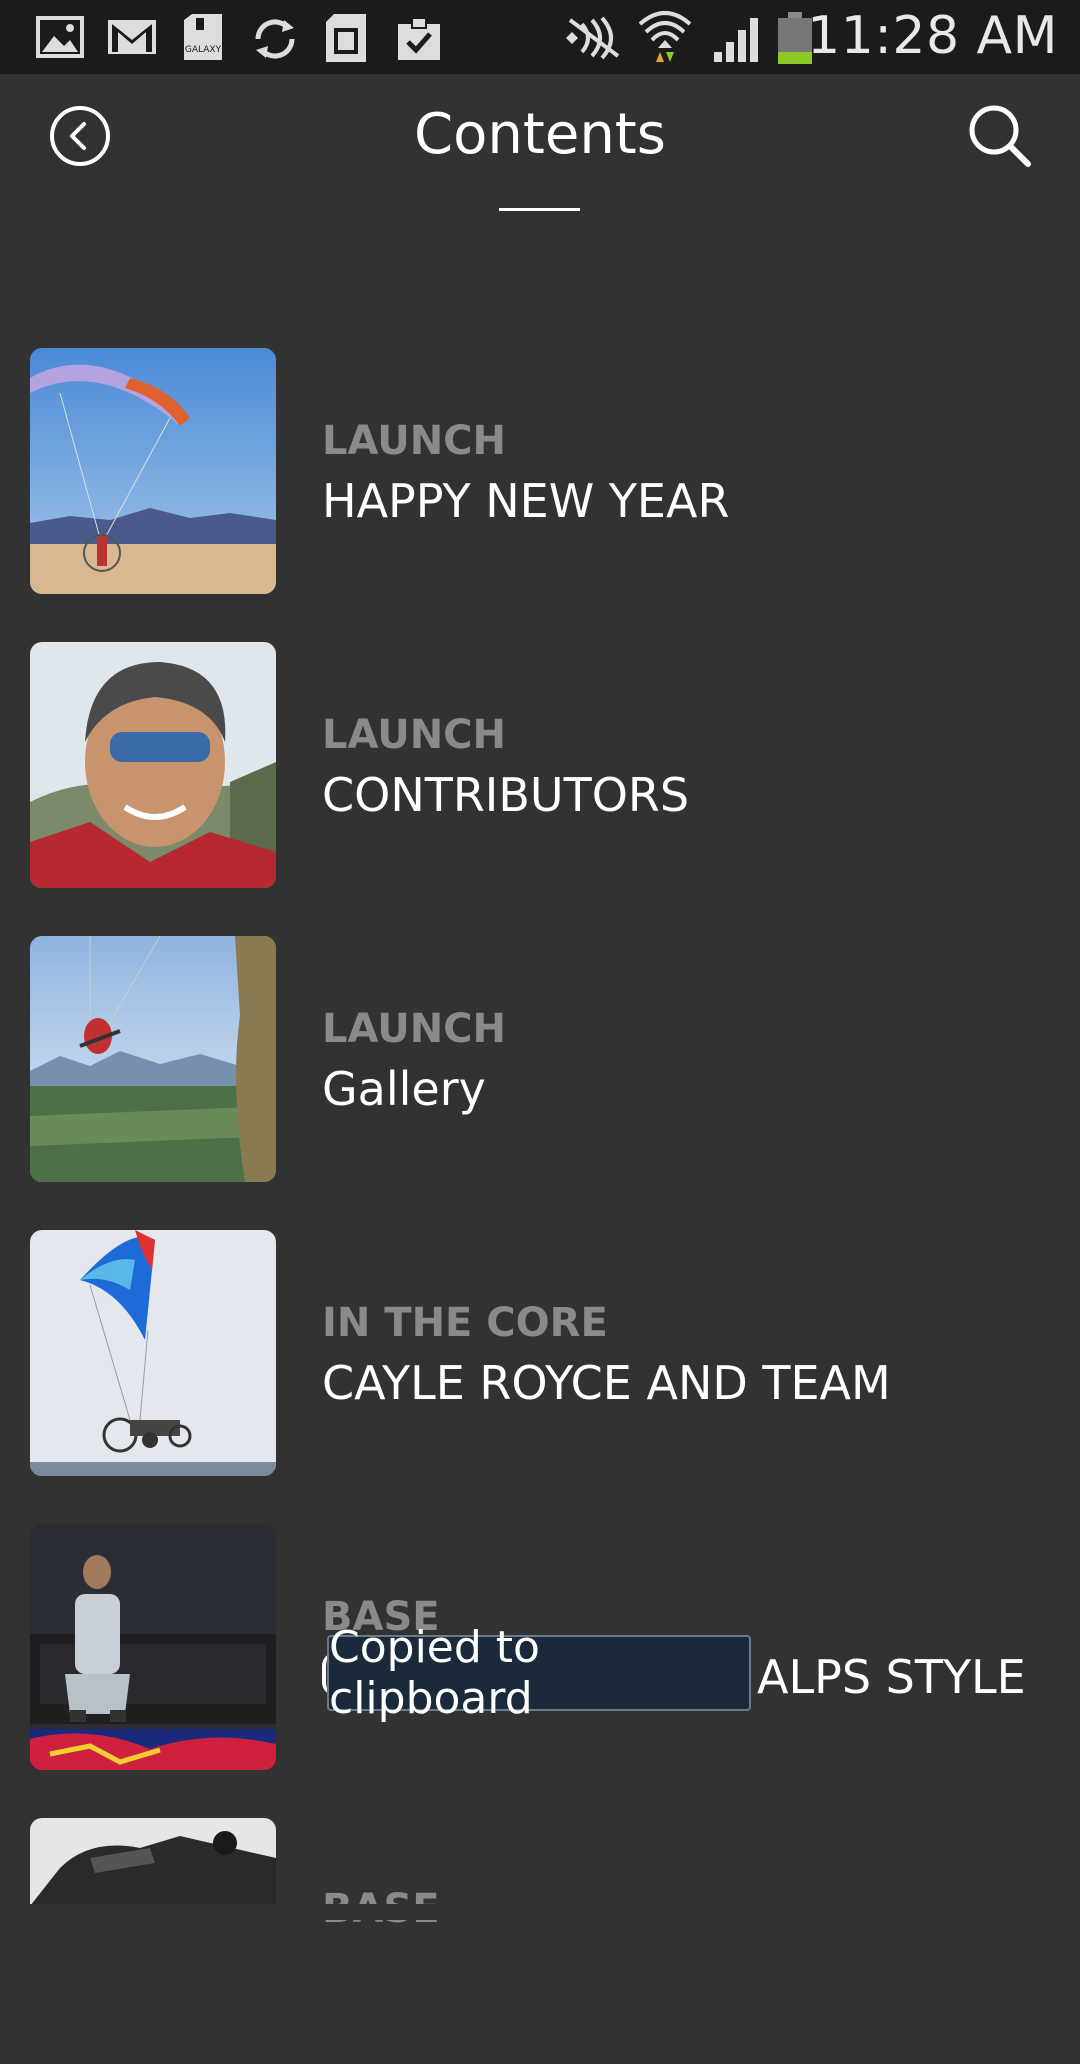 The image size is (1080, 2064). Describe the element at coordinates (540, 1912) in the screenshot. I see `list-bottom-edge` at that location.